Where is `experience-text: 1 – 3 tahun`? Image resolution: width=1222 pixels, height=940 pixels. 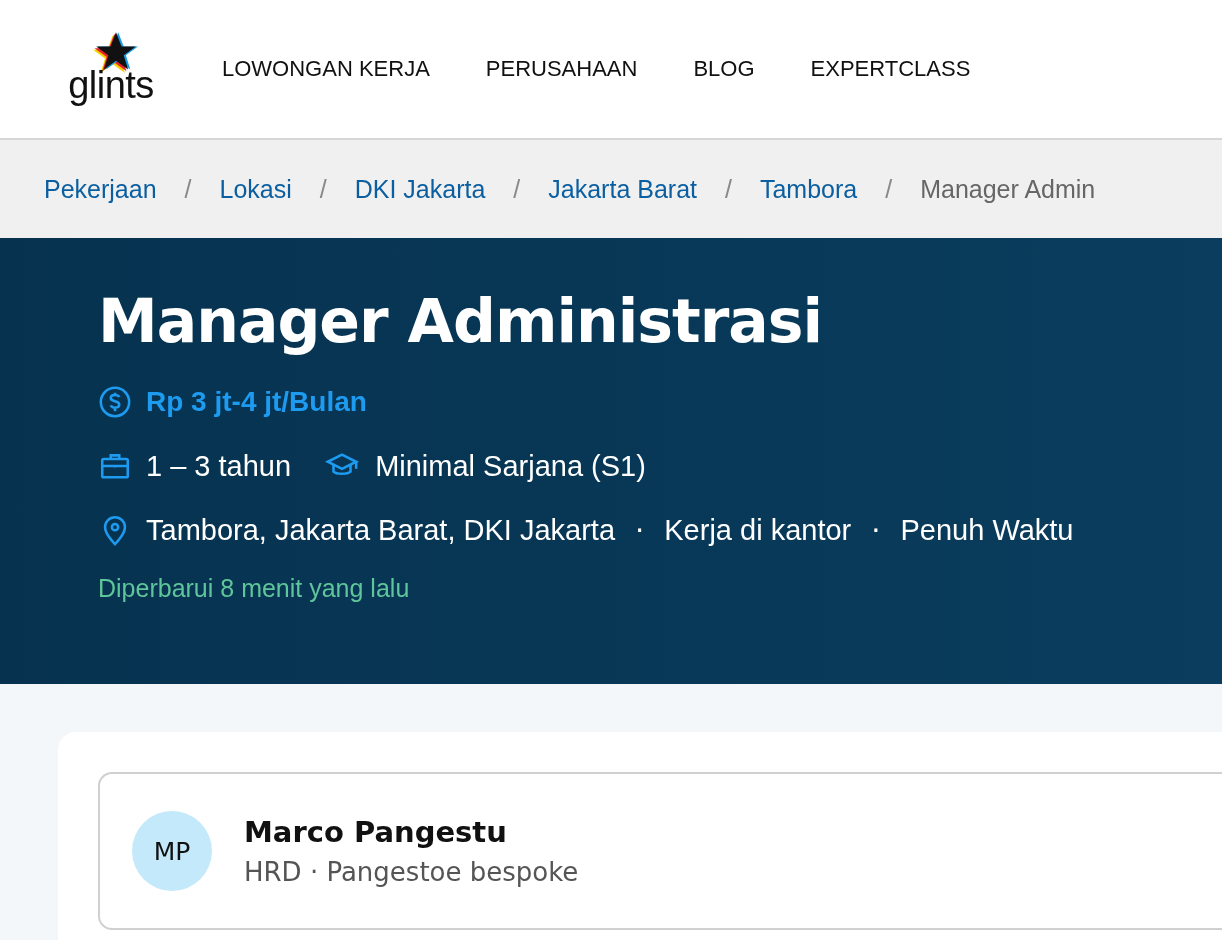
experience-text: 1 – 3 tahun is located at coordinates (219, 466).